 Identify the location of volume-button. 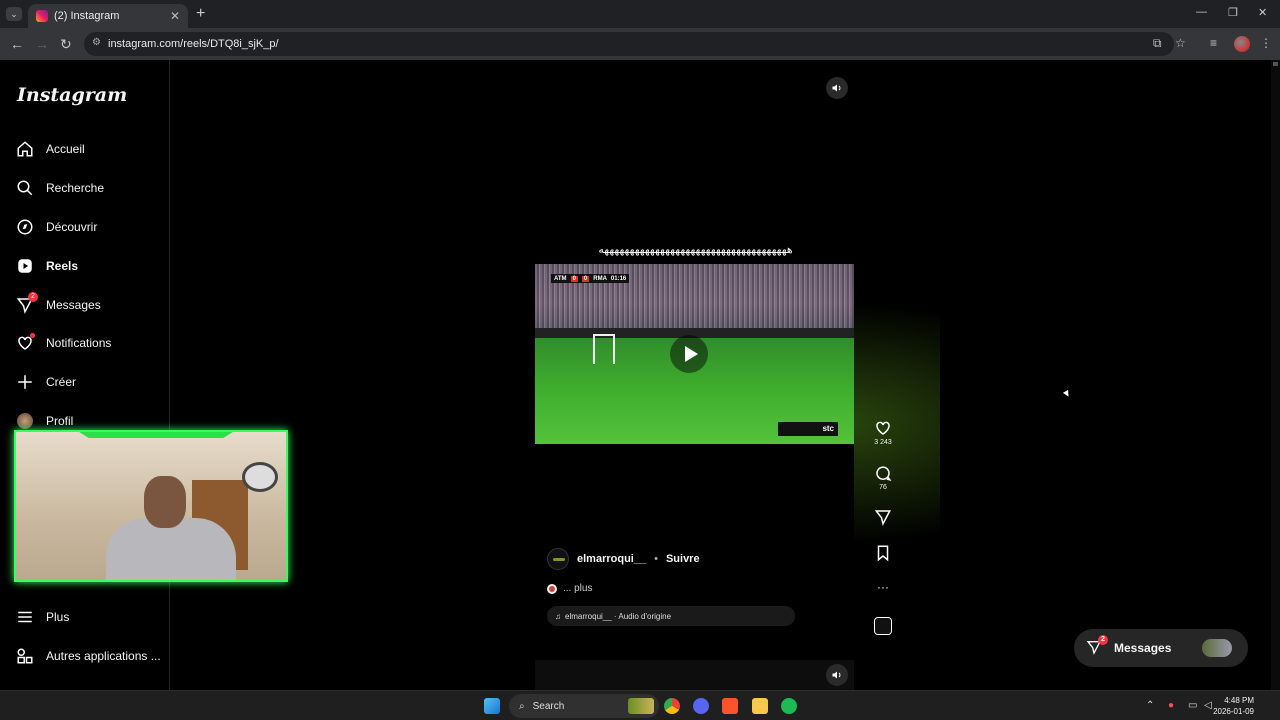
(837, 88).